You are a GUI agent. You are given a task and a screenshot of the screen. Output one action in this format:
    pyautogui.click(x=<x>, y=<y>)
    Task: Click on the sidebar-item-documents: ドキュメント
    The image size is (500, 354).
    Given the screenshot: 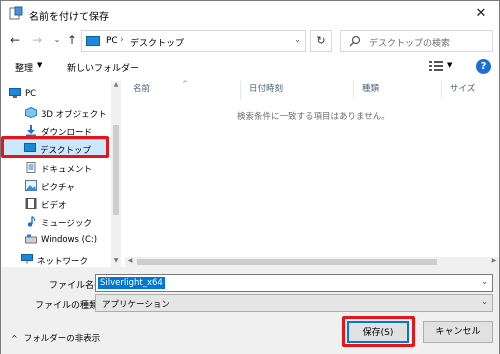 What is the action you would take?
    pyautogui.click(x=56, y=168)
    